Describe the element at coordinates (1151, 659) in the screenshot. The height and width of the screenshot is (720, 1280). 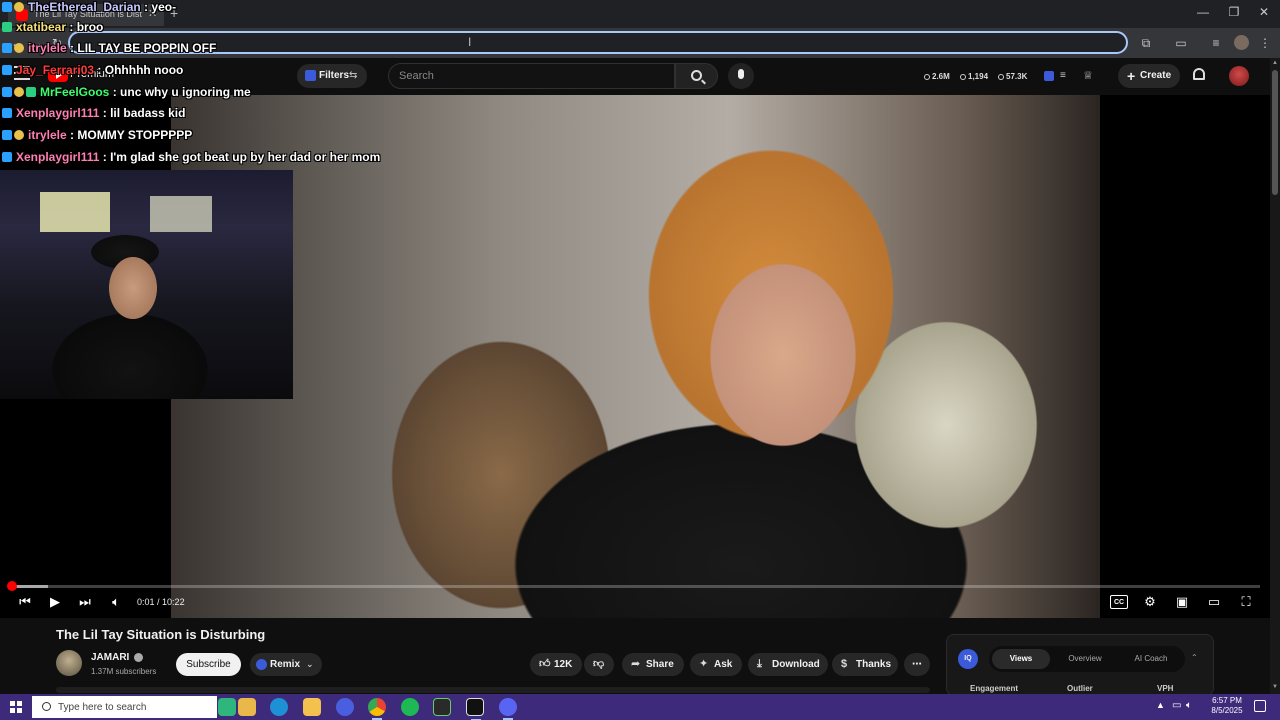
I see `tab-ai-coach: AI Coach` at that location.